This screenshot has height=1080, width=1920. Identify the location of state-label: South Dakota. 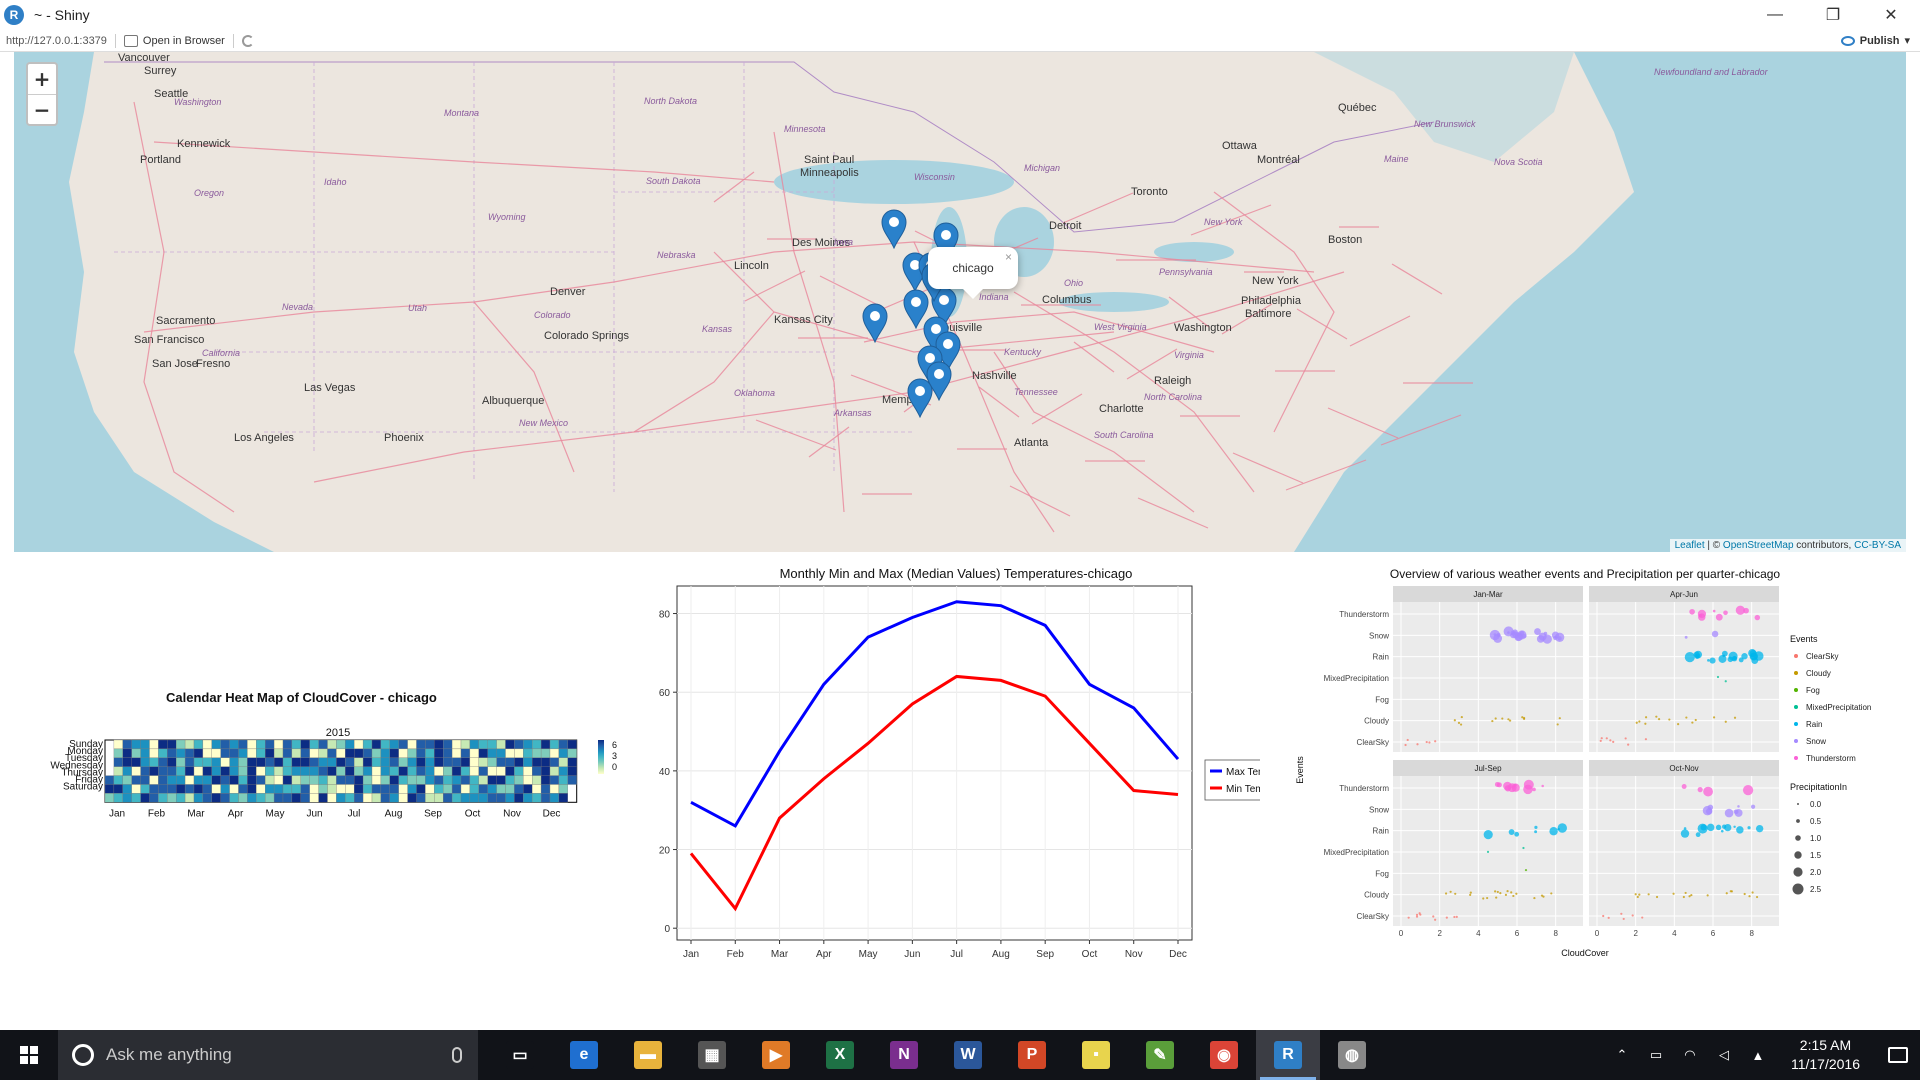
(673, 181).